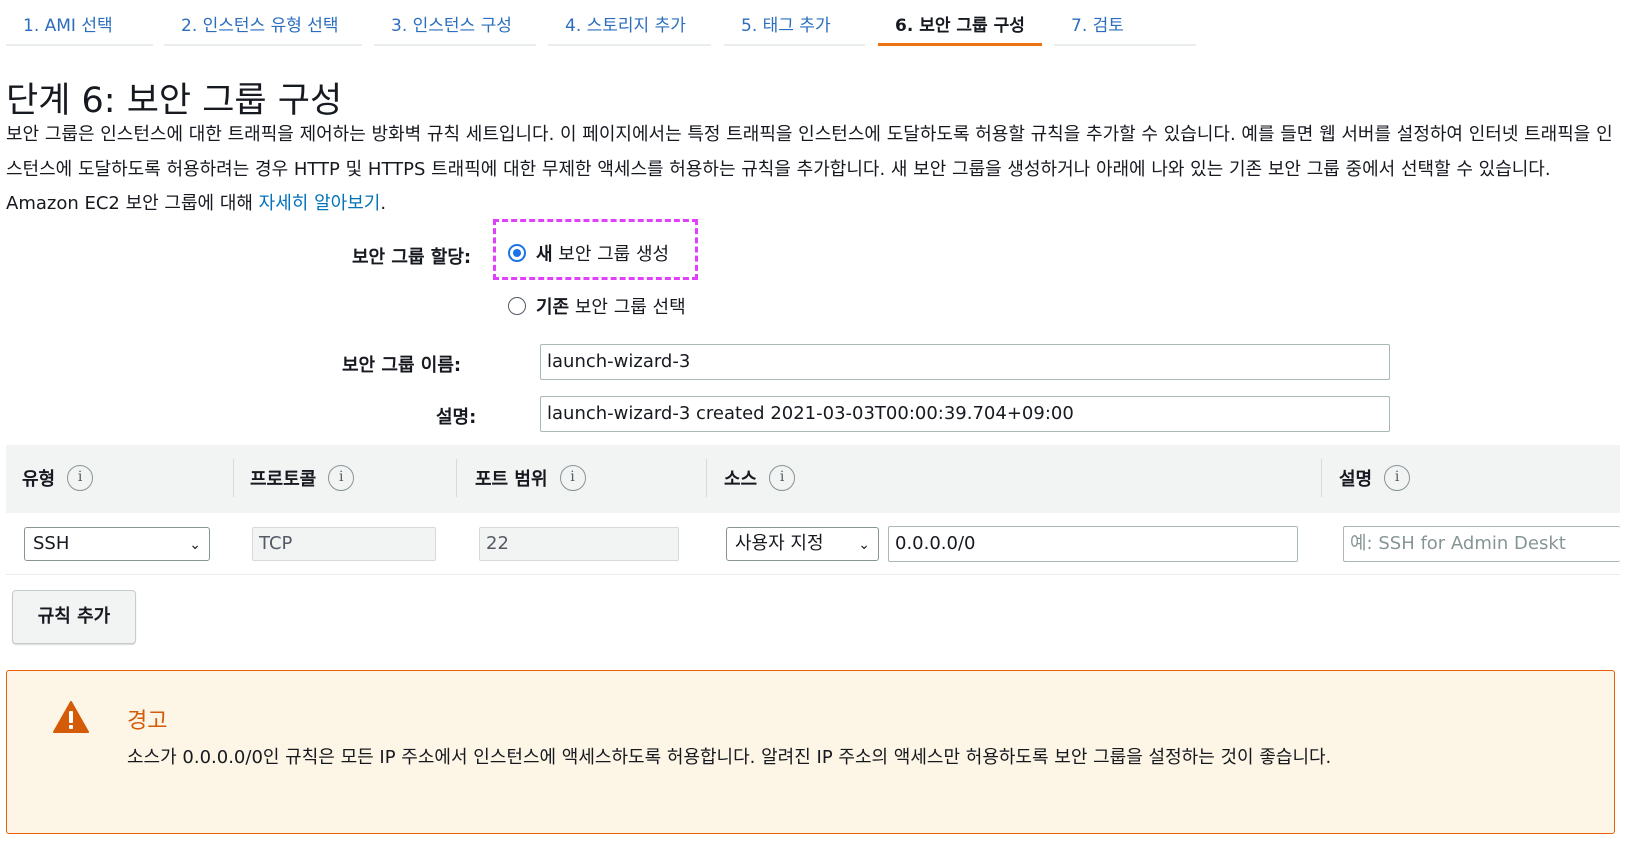  I want to click on wizard-step-add-tags: 5. 태그 추가, so click(794, 25).